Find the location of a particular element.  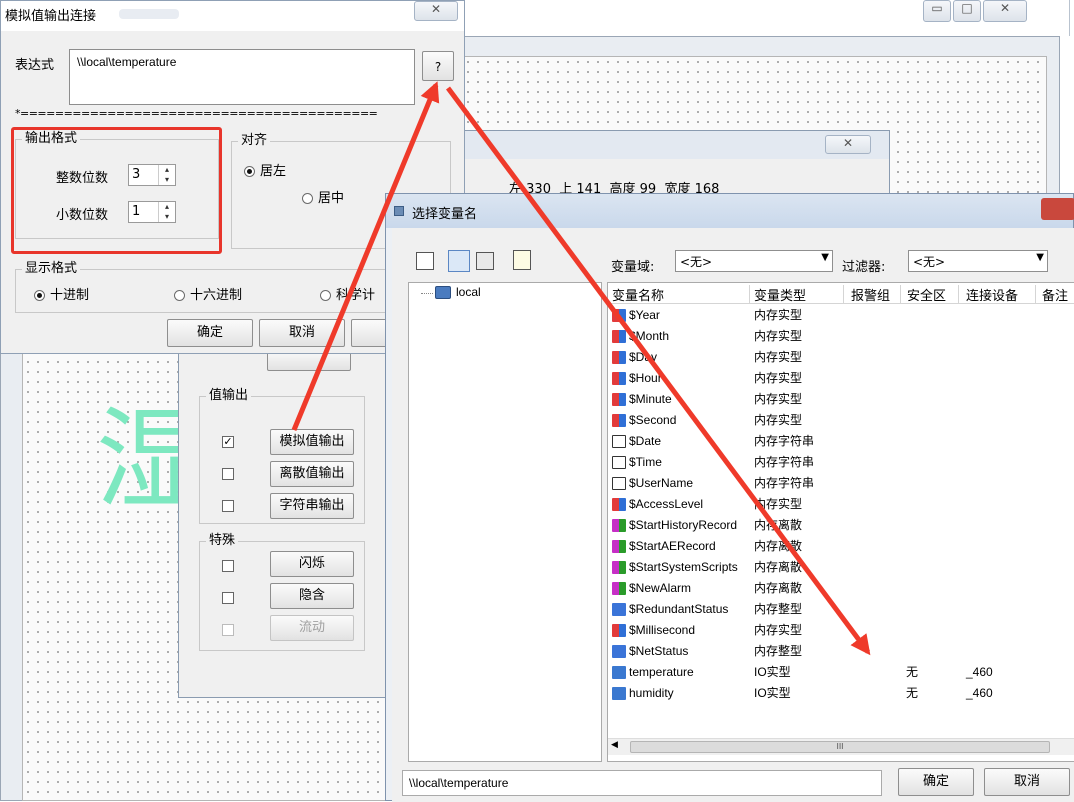

hex-radio: 十六进制 is located at coordinates (208, 293).